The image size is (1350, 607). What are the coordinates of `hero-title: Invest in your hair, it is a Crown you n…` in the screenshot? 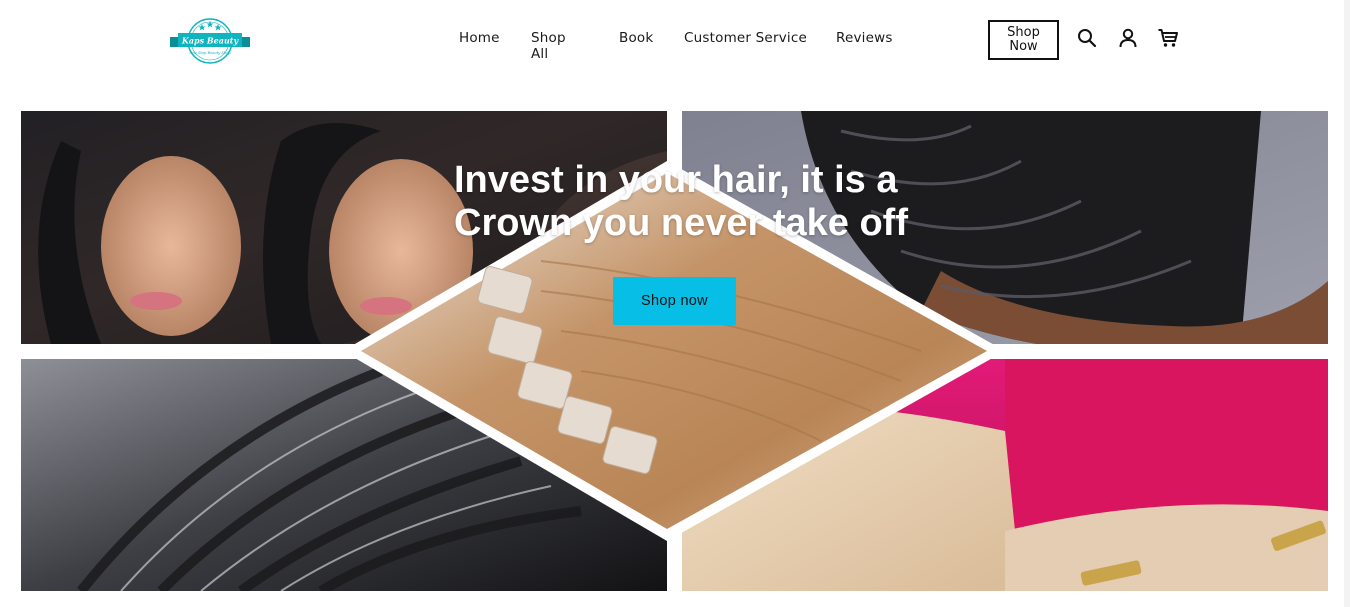 It's located at (694, 202).